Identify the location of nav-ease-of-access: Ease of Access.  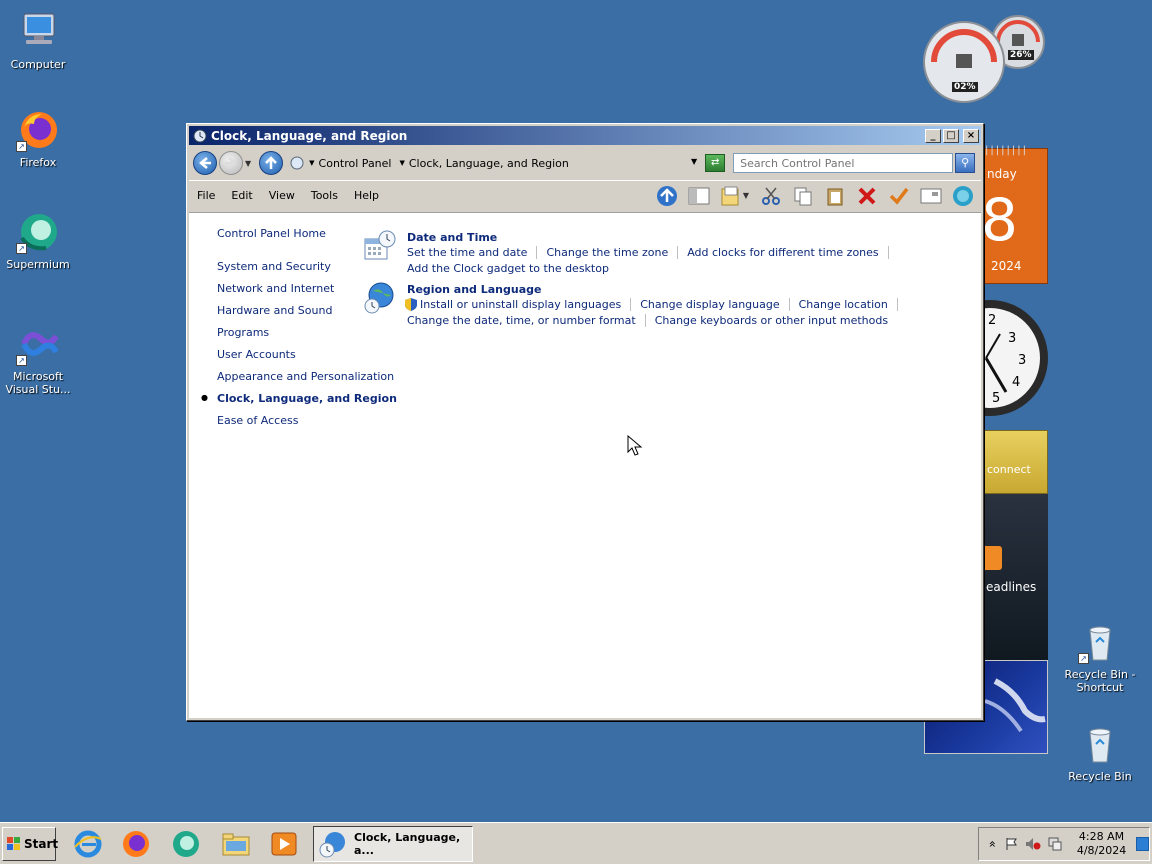
(307, 420).